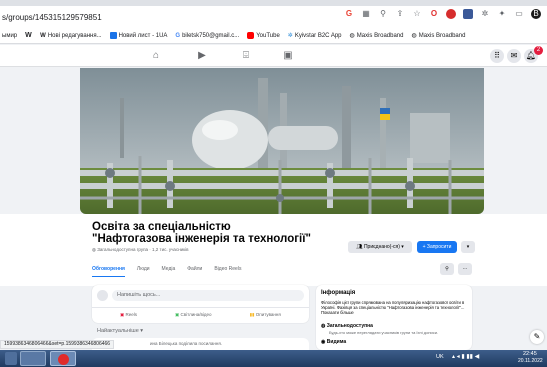  What do you see at coordinates (536, 14) in the screenshot?
I see `profile-avatar: B` at bounding box center [536, 14].